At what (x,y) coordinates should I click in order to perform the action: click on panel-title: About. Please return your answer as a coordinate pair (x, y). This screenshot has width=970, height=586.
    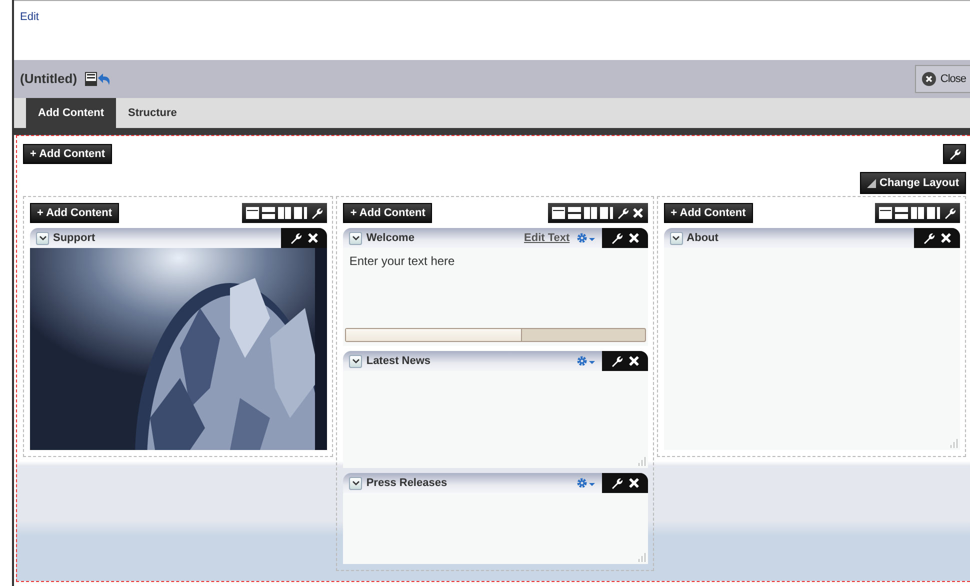
    Looking at the image, I should click on (702, 238).